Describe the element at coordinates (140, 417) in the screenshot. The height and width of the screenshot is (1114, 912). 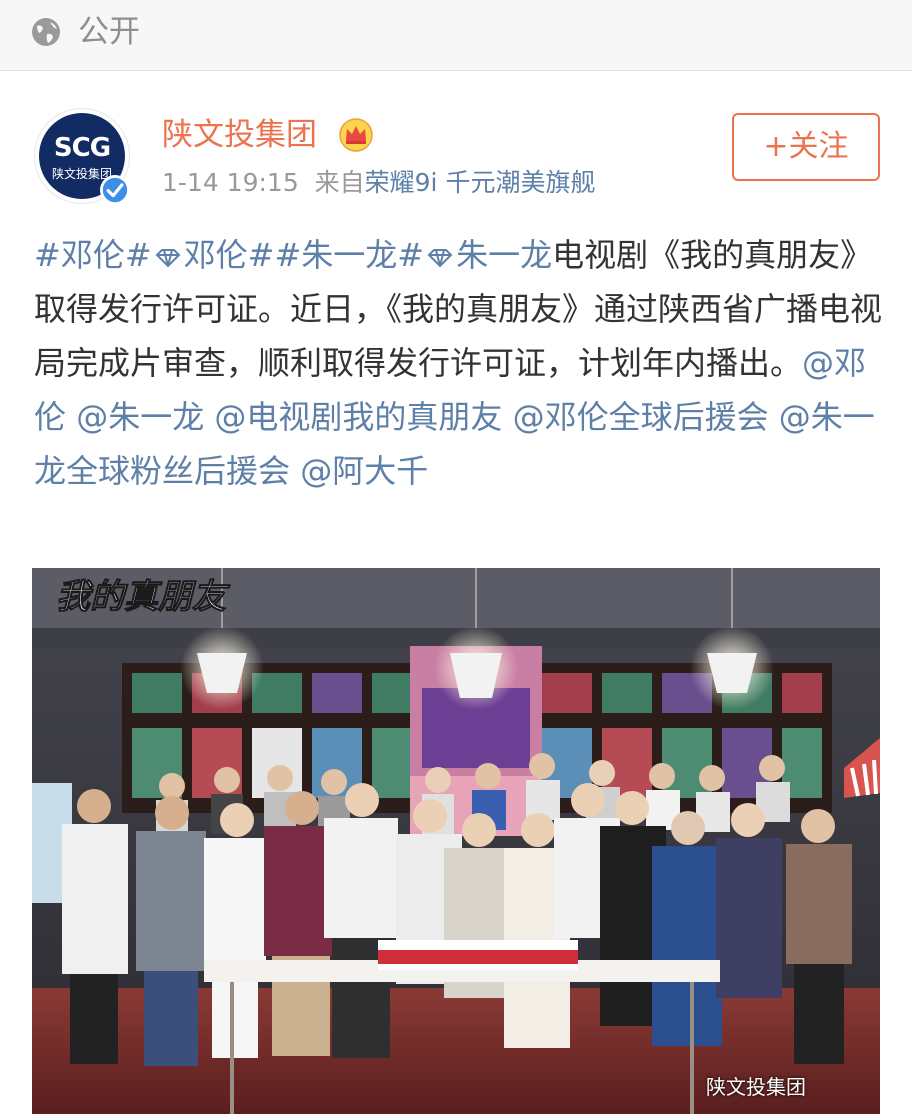
I see `mention-link: @朱一龙` at that location.